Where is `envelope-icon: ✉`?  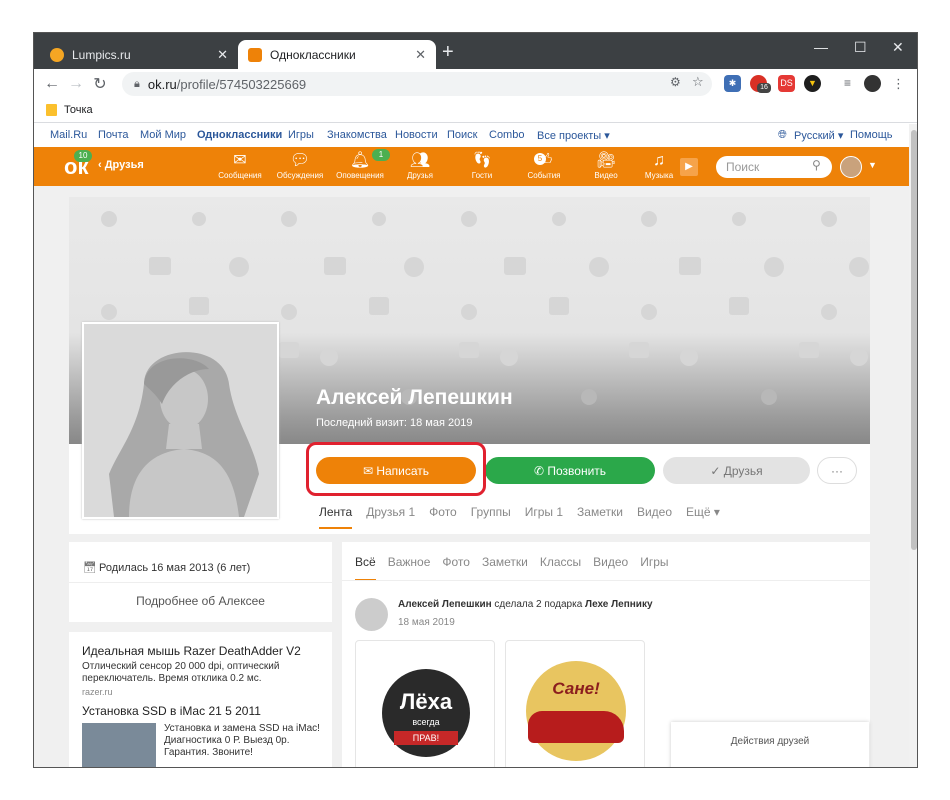
envelope-icon: ✉ is located at coordinates (240, 160).